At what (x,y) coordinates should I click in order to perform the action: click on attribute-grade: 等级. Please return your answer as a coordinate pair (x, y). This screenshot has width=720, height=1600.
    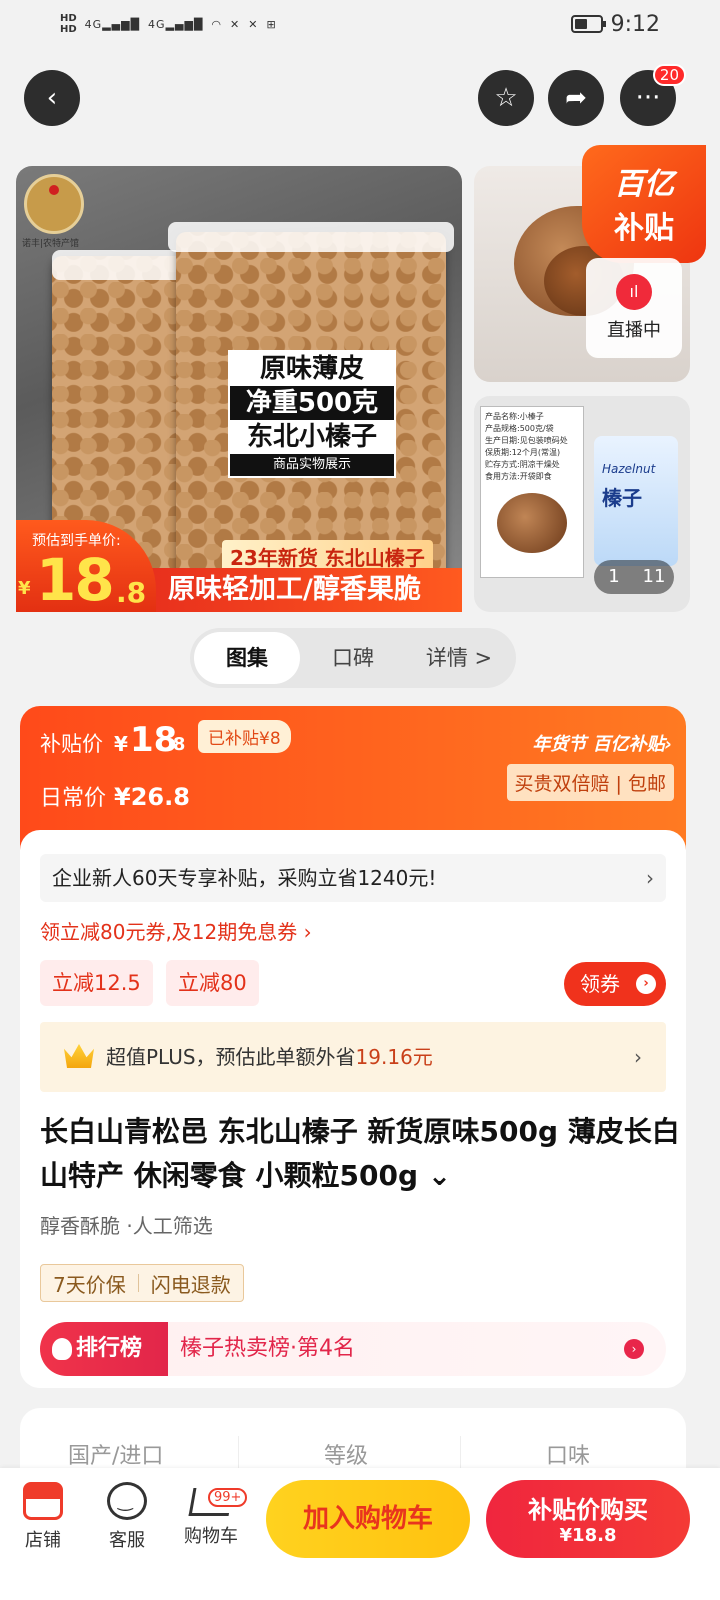
    Looking at the image, I should click on (346, 1456).